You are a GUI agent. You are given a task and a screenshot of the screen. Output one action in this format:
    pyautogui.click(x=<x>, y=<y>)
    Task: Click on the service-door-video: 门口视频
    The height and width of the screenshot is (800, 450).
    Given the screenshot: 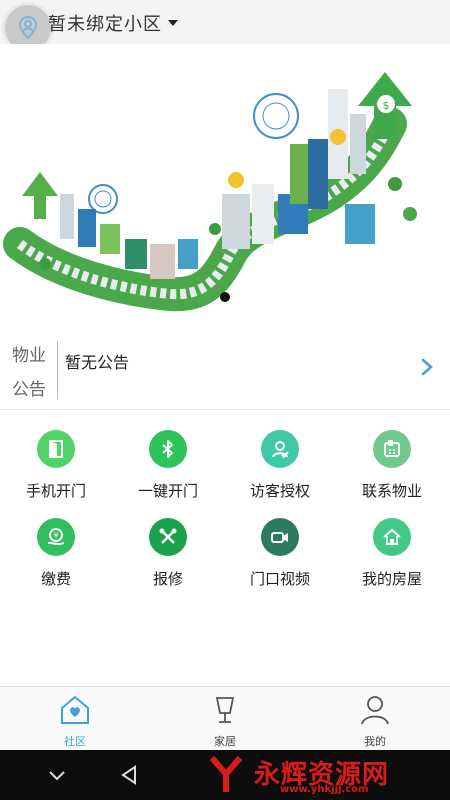 What is the action you would take?
    pyautogui.click(x=280, y=552)
    